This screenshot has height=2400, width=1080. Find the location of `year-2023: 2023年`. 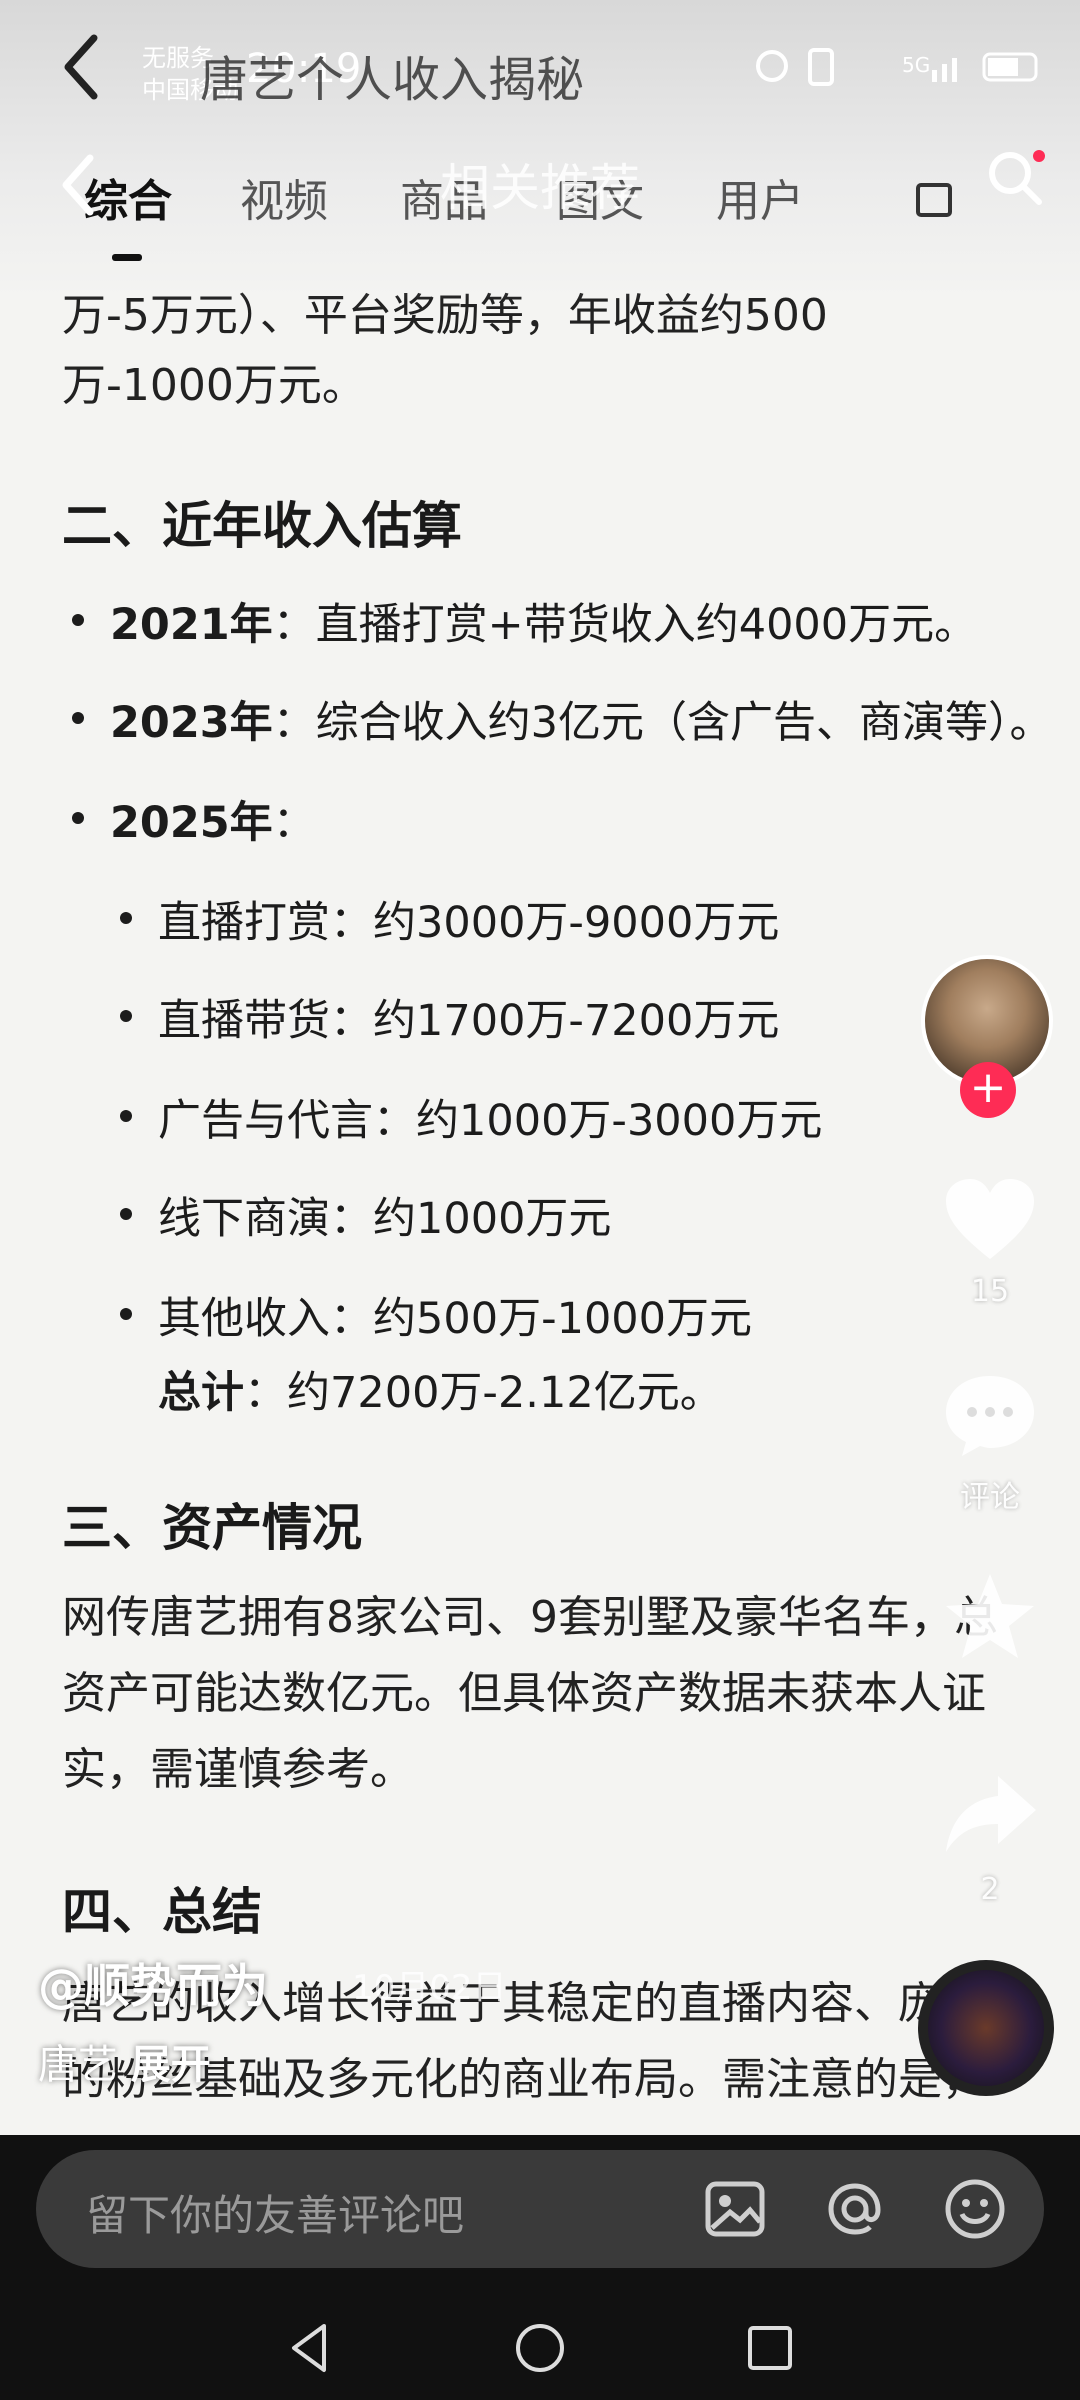

year-2023: 2023年 is located at coordinates (191, 723).